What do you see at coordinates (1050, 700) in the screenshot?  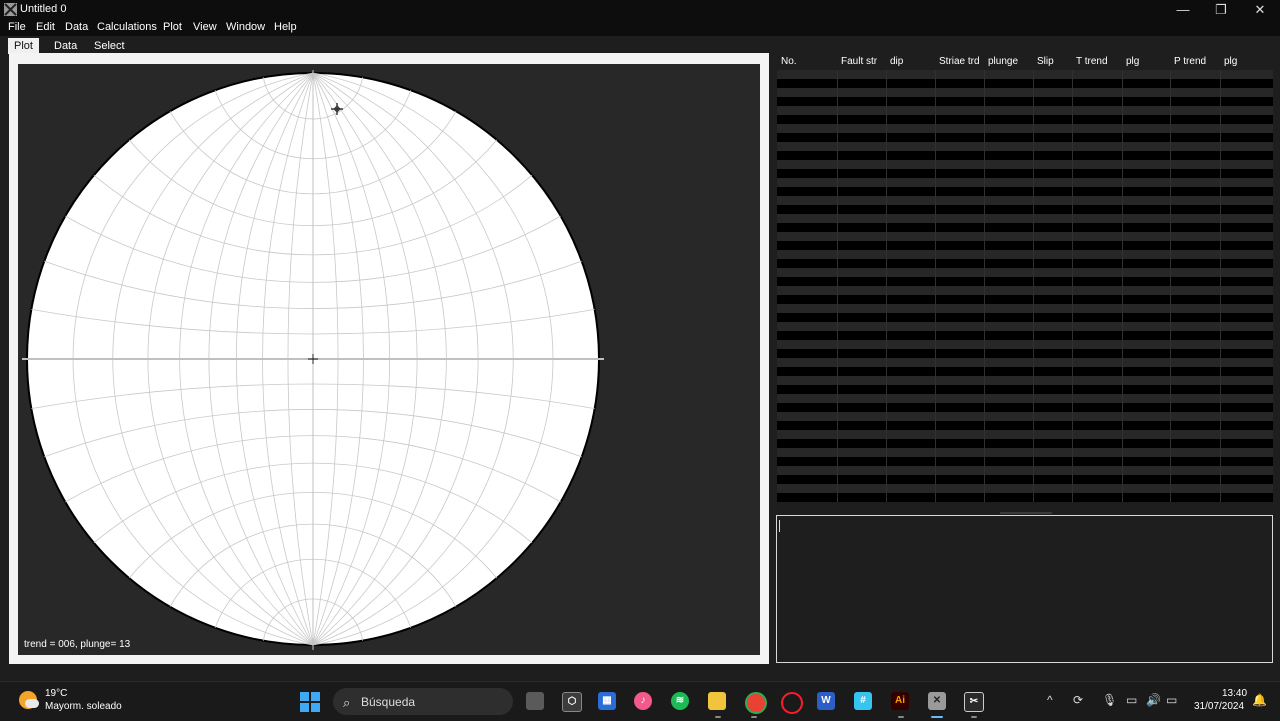 I see `chevron-up-icon: ^` at bounding box center [1050, 700].